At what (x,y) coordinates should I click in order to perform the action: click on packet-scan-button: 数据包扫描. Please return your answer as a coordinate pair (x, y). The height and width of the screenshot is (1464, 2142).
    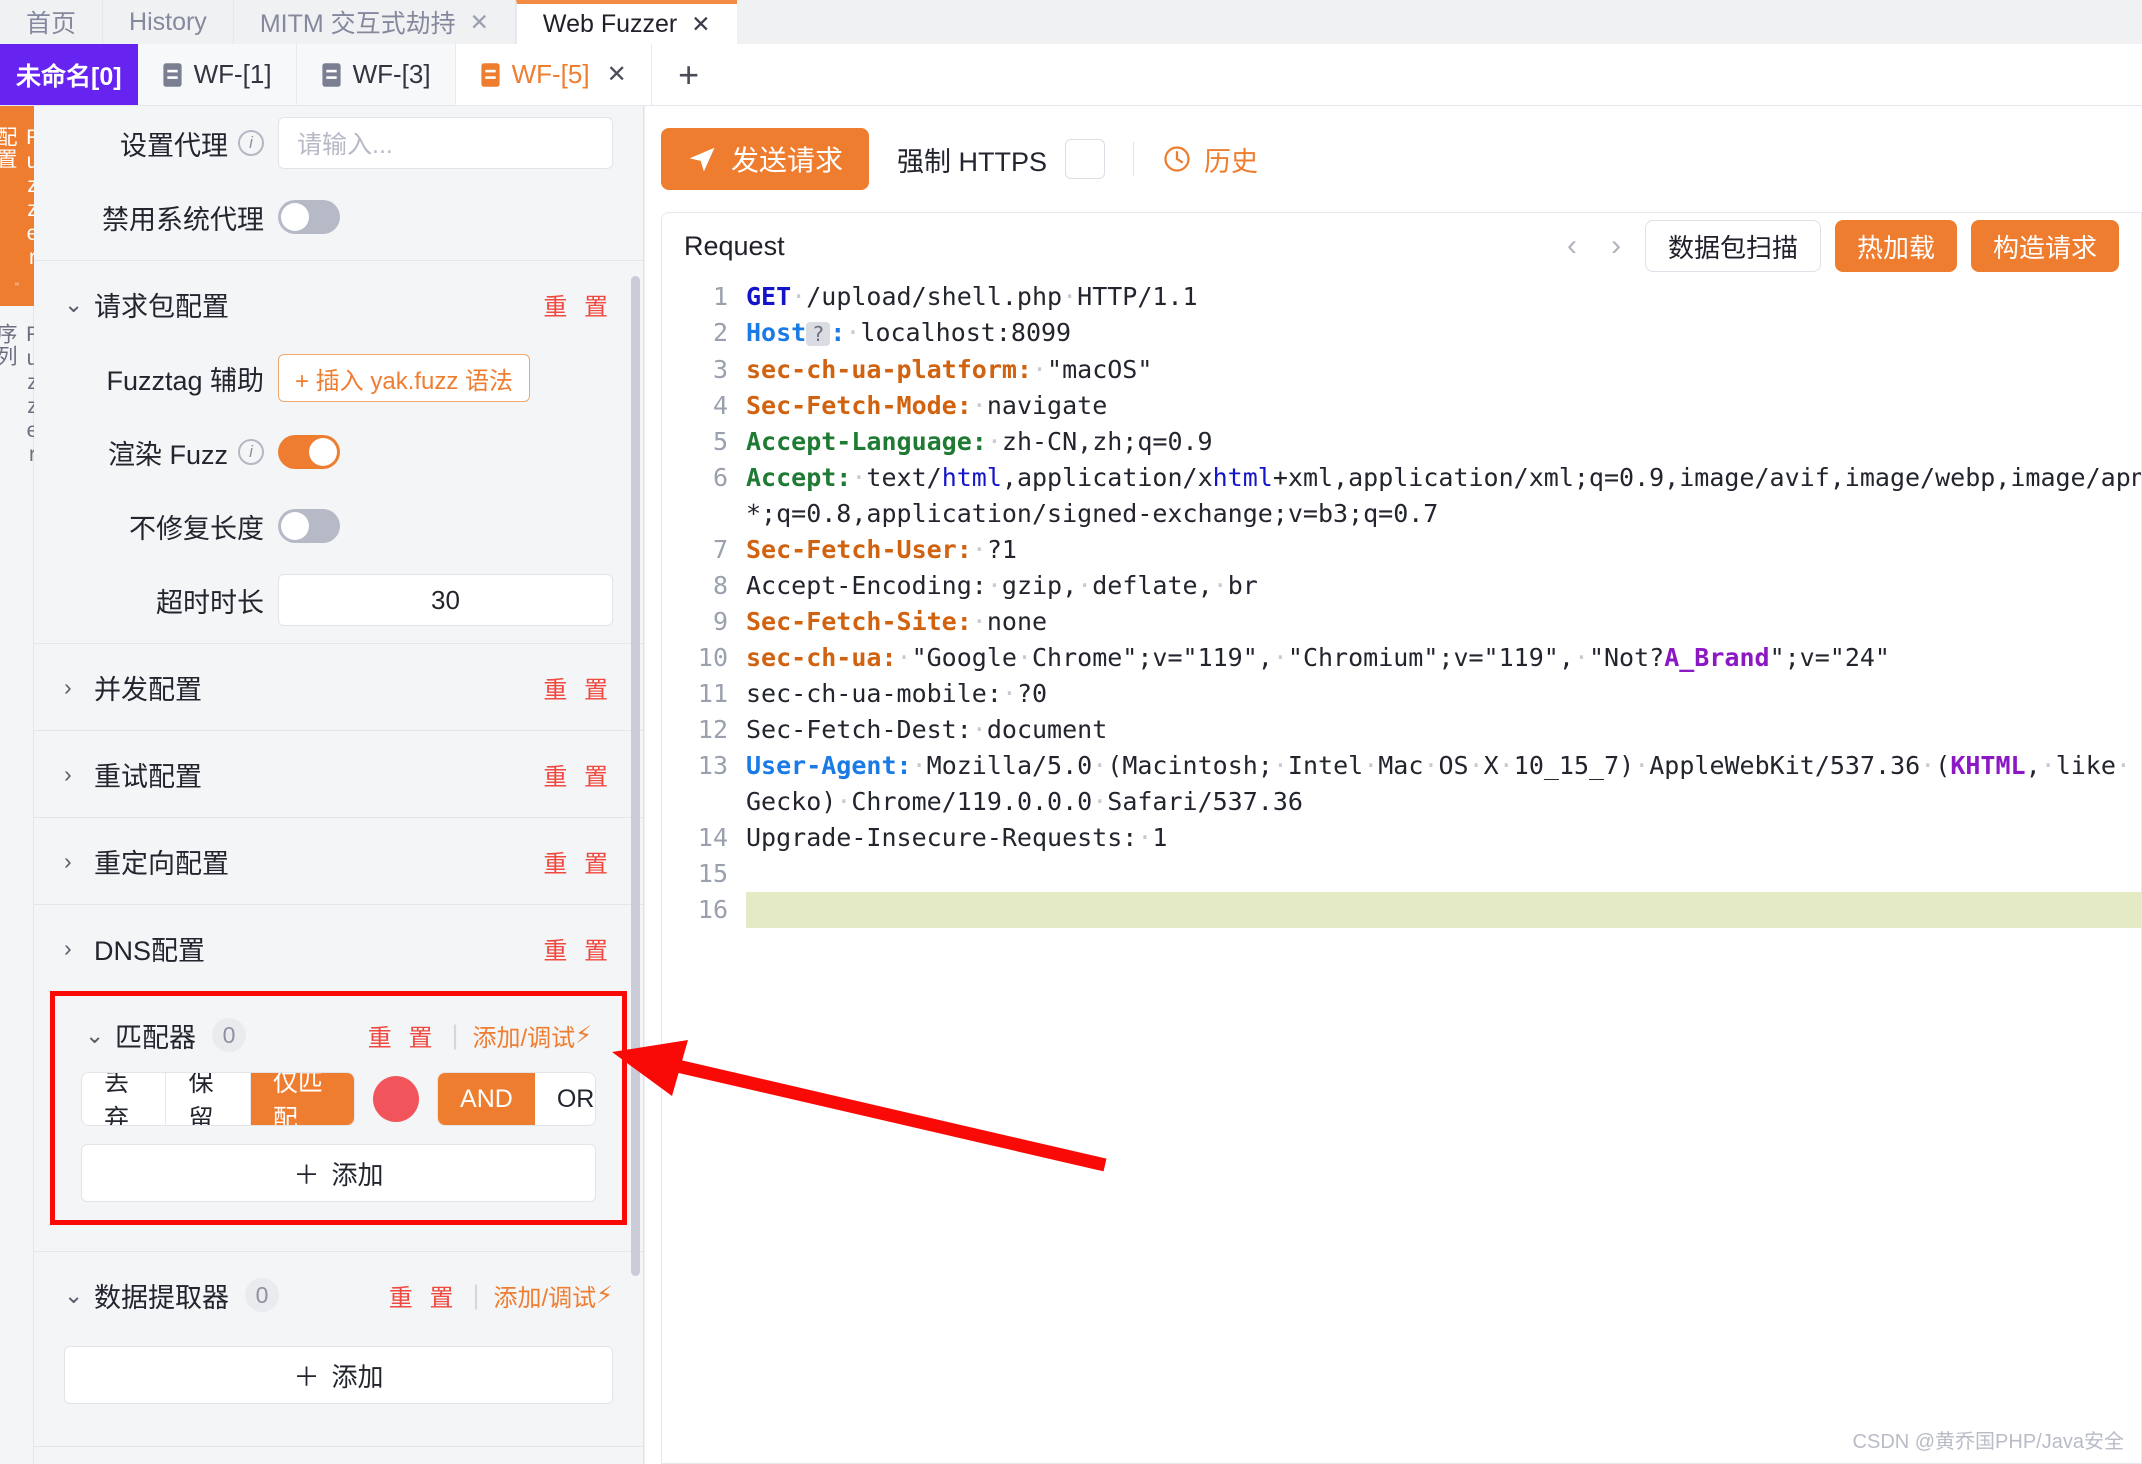
    Looking at the image, I should click on (1732, 246).